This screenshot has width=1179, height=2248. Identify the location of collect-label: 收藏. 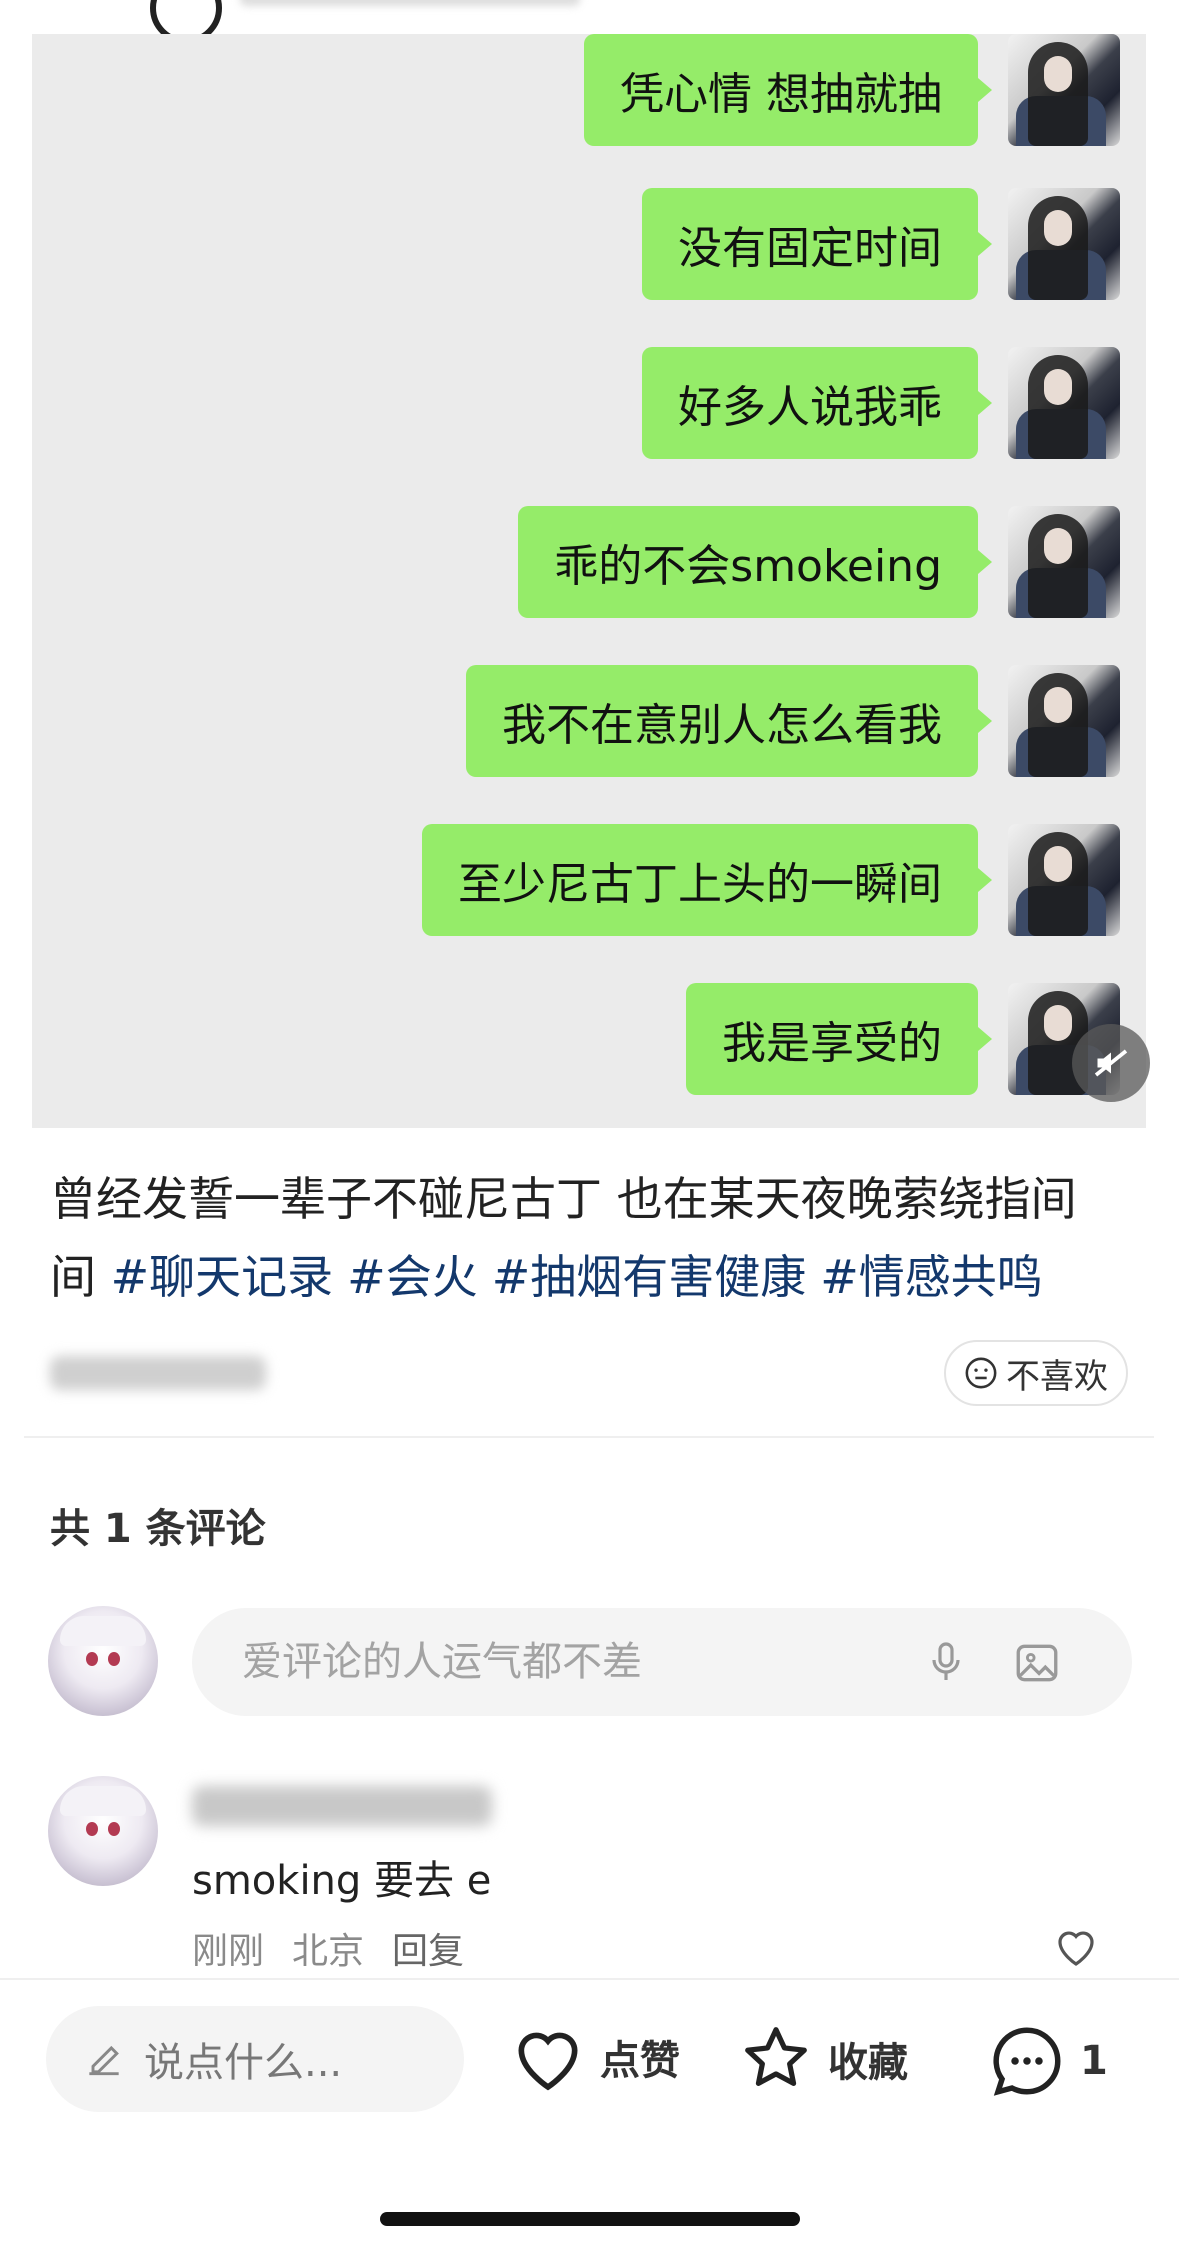
(868, 2063).